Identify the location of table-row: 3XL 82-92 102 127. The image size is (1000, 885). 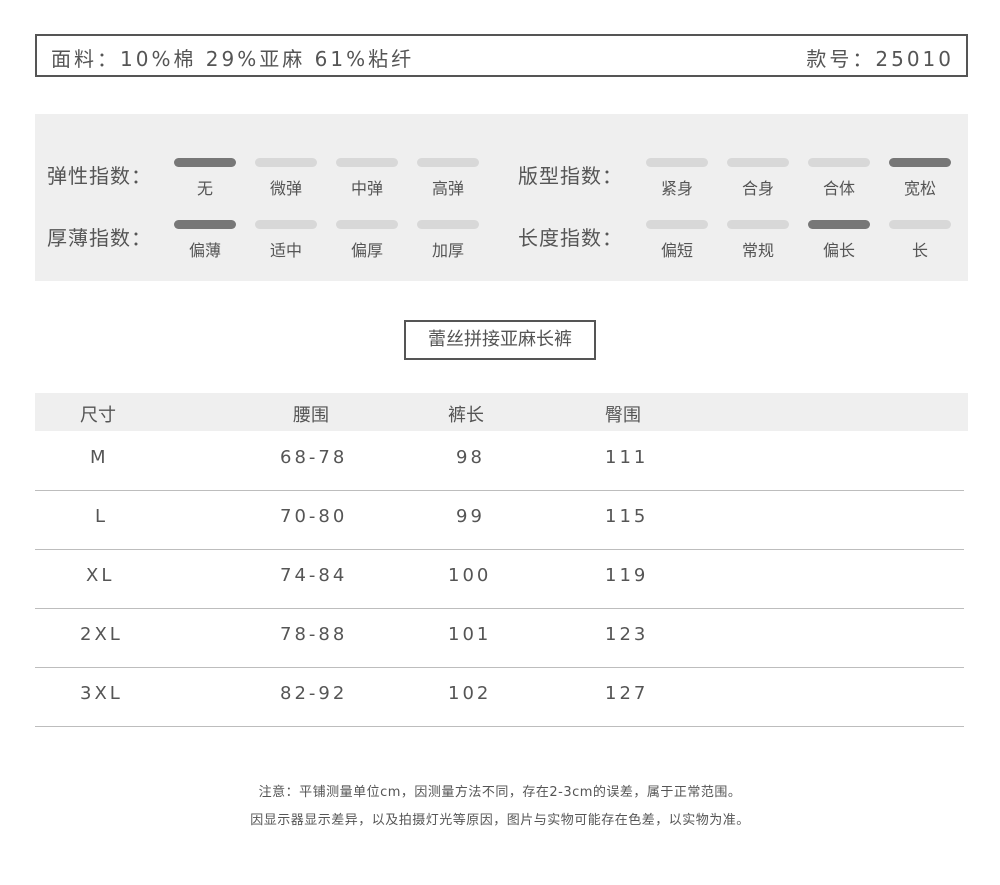
(499, 697).